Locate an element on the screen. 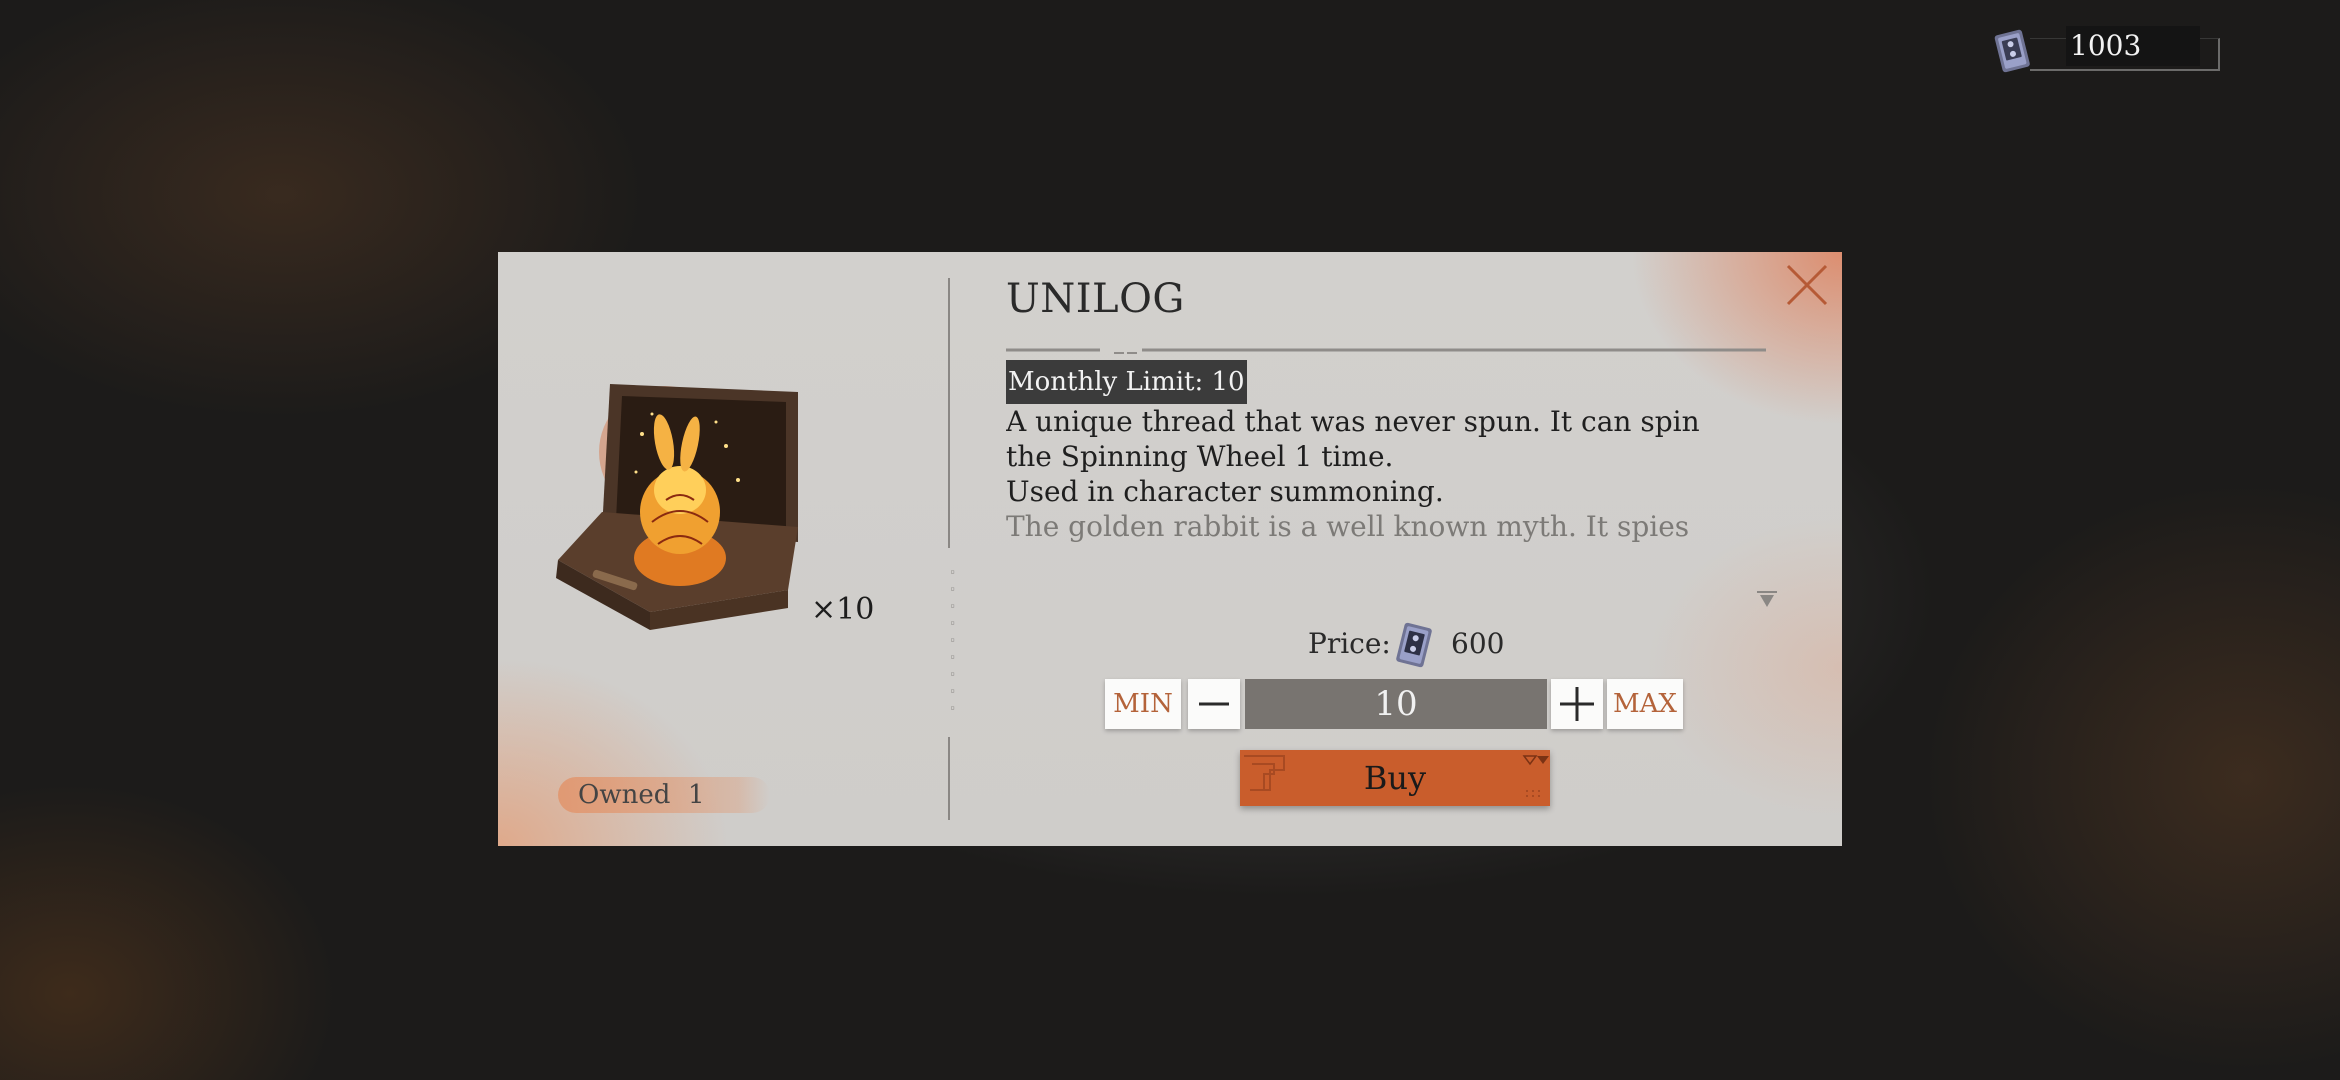  title-underline is located at coordinates (1386, 351).